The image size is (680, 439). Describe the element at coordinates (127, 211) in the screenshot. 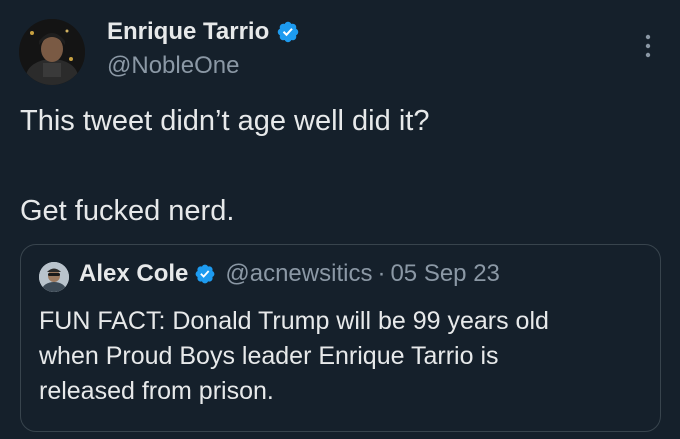

I see `tweet-text-line-2: Get fucked nerd.` at that location.